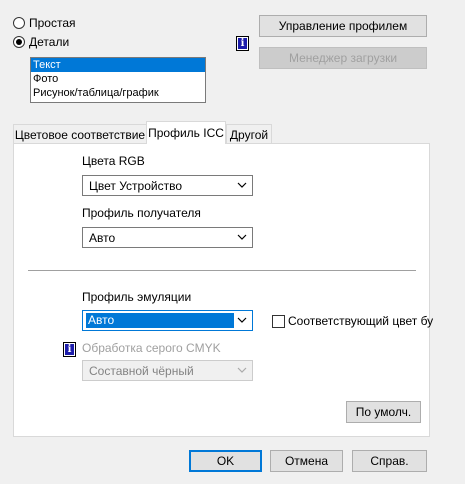 The width and height of the screenshot is (465, 484). I want to click on matching-color-checkbox: Соответствующий цвет бу, so click(352, 321).